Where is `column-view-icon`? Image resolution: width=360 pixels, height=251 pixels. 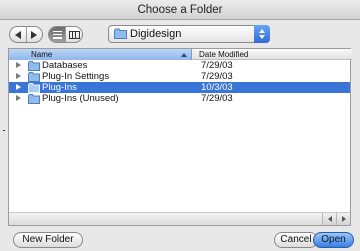 column-view-icon is located at coordinates (74, 34).